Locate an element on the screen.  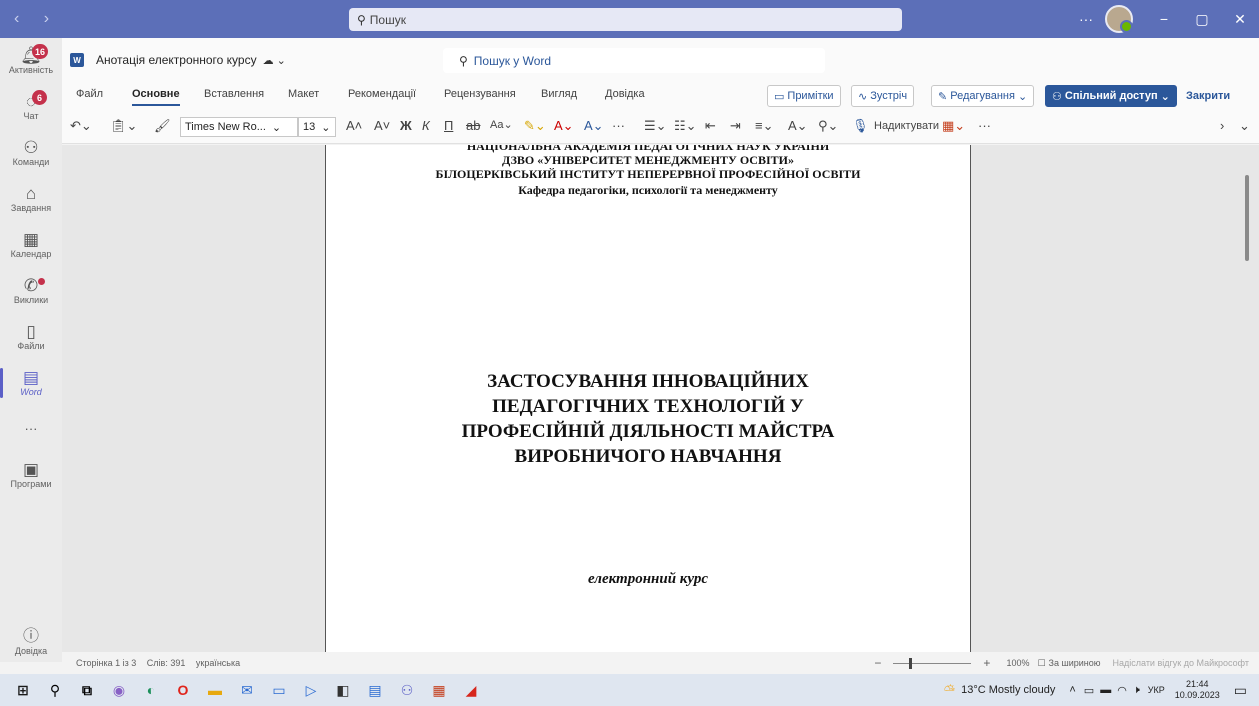
clock: 21:44 10.09.2023 is located at coordinates (1197, 690).